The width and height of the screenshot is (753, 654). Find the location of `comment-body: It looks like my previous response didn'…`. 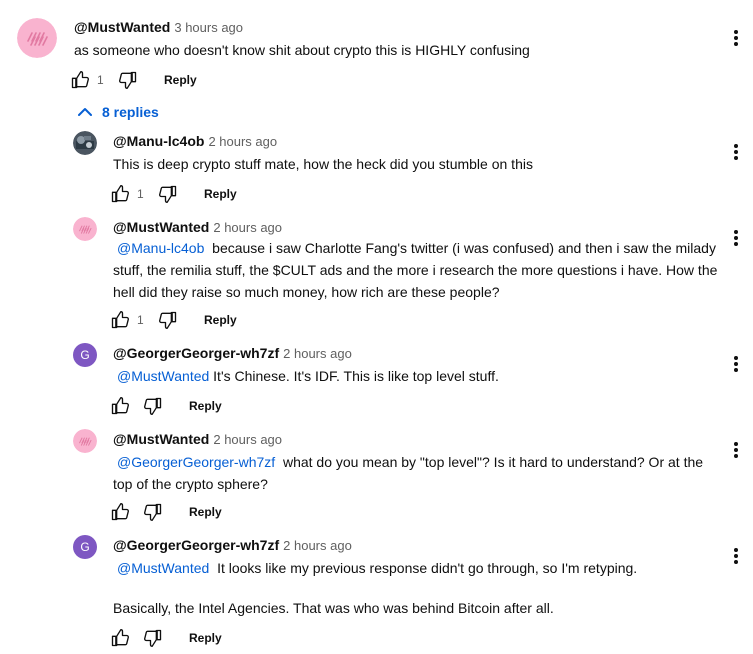

comment-body: It looks like my previous response didn'… is located at coordinates (427, 568).